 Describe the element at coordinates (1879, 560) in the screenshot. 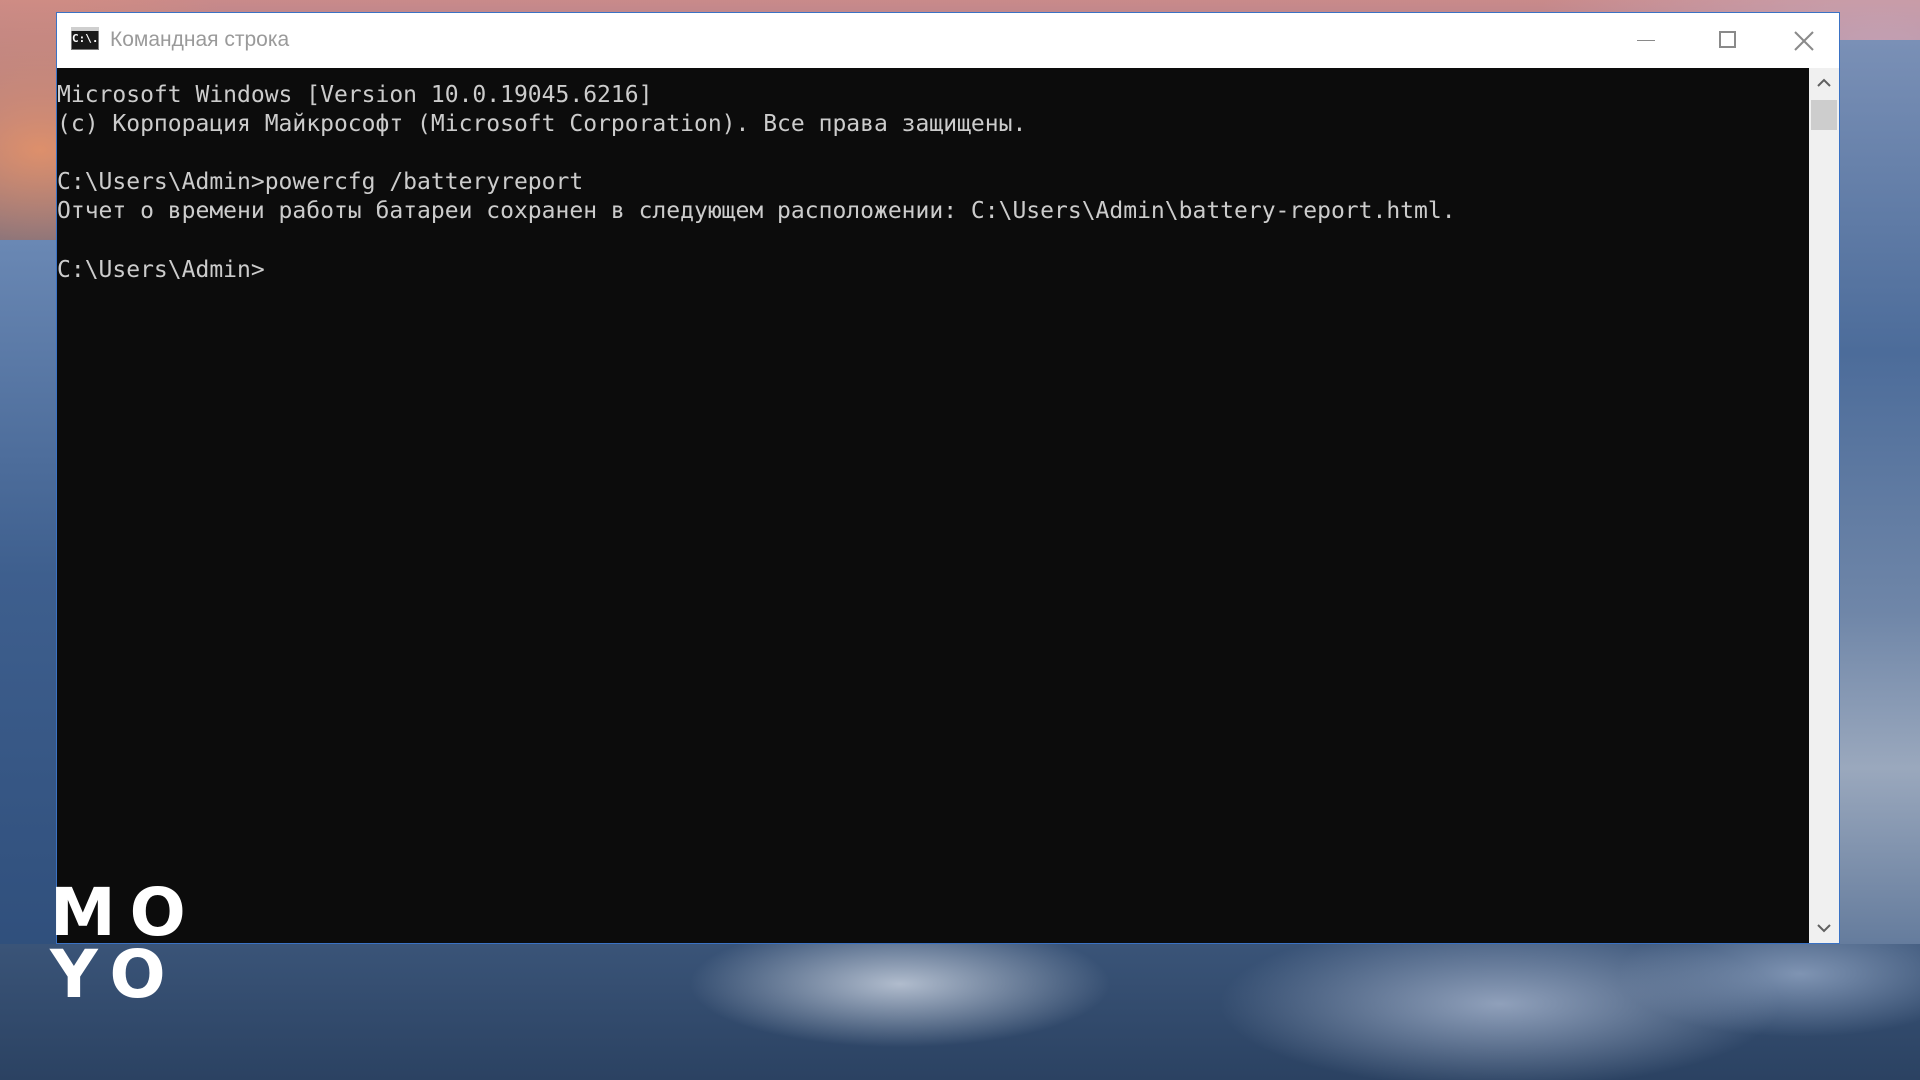

I see `wallpaper-mountain-right` at that location.